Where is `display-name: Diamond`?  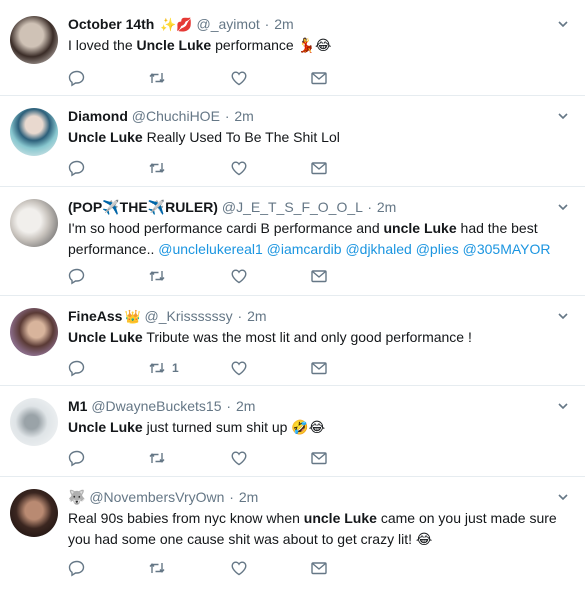 display-name: Diamond is located at coordinates (98, 116).